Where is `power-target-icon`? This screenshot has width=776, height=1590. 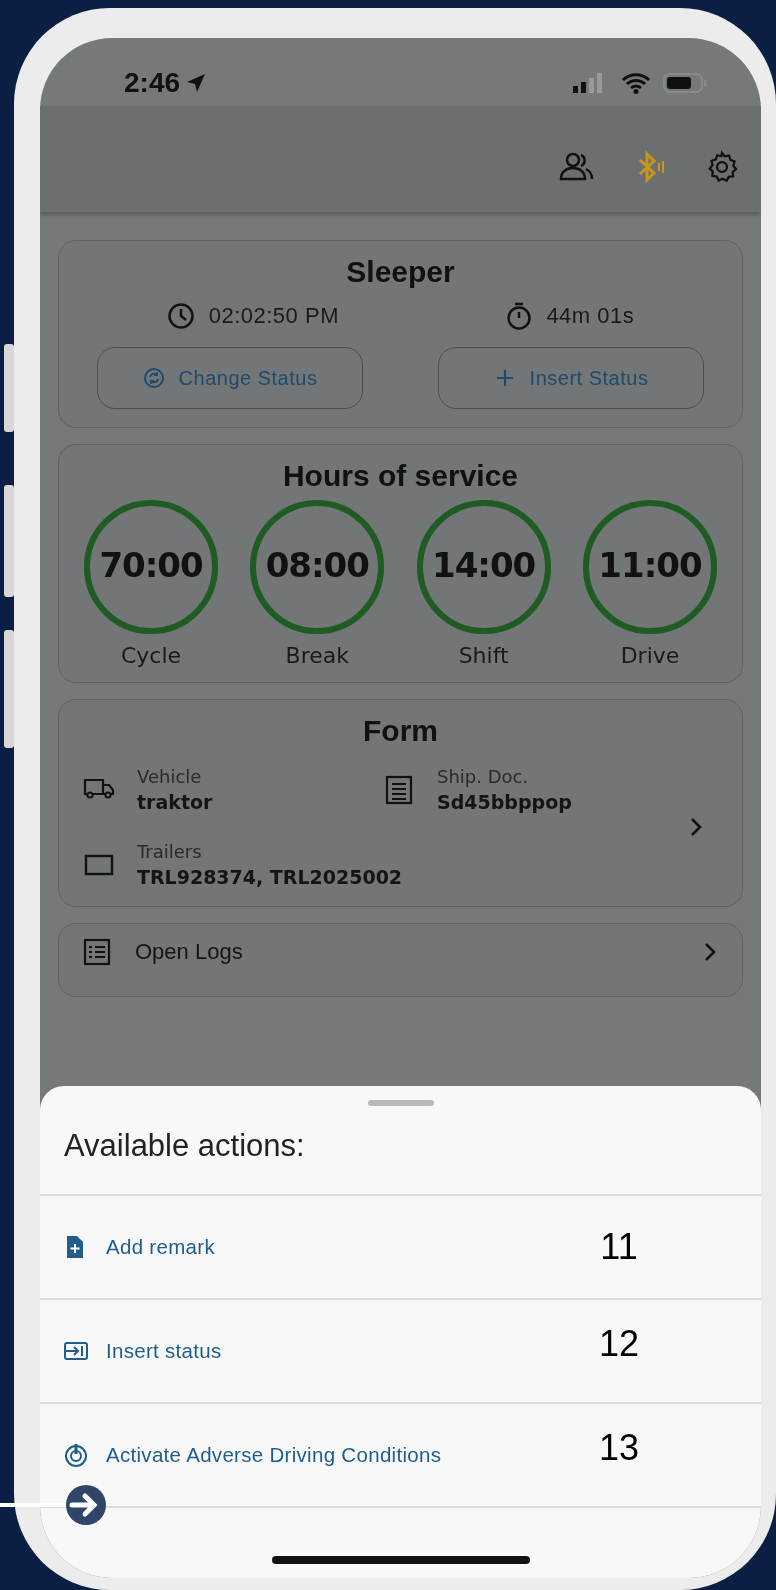
power-target-icon is located at coordinates (76, 1455).